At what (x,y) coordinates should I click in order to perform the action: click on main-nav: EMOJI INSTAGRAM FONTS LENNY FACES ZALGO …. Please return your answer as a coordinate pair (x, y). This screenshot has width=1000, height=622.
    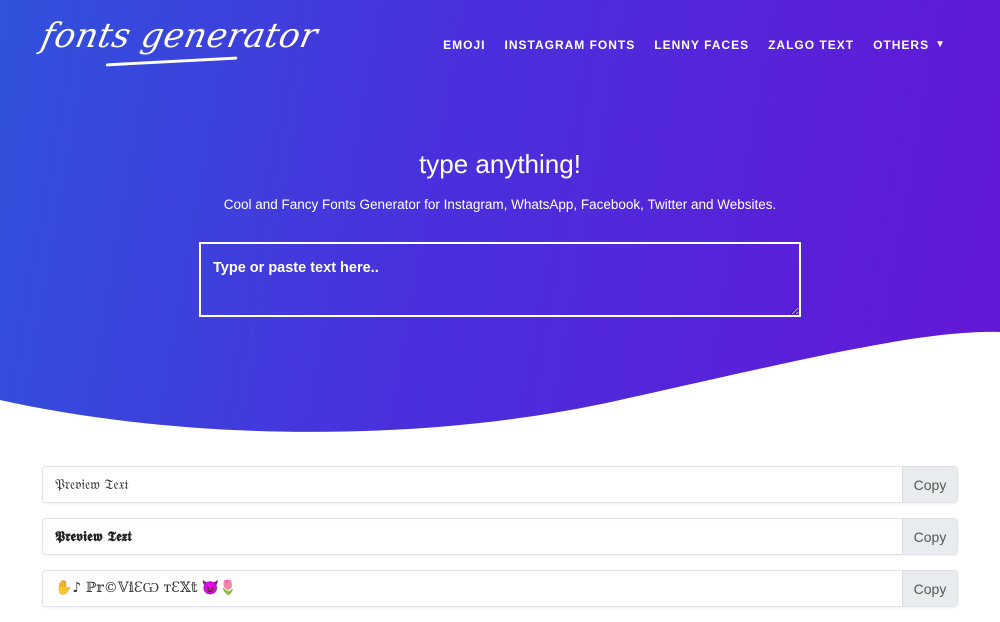
    Looking at the image, I should click on (694, 45).